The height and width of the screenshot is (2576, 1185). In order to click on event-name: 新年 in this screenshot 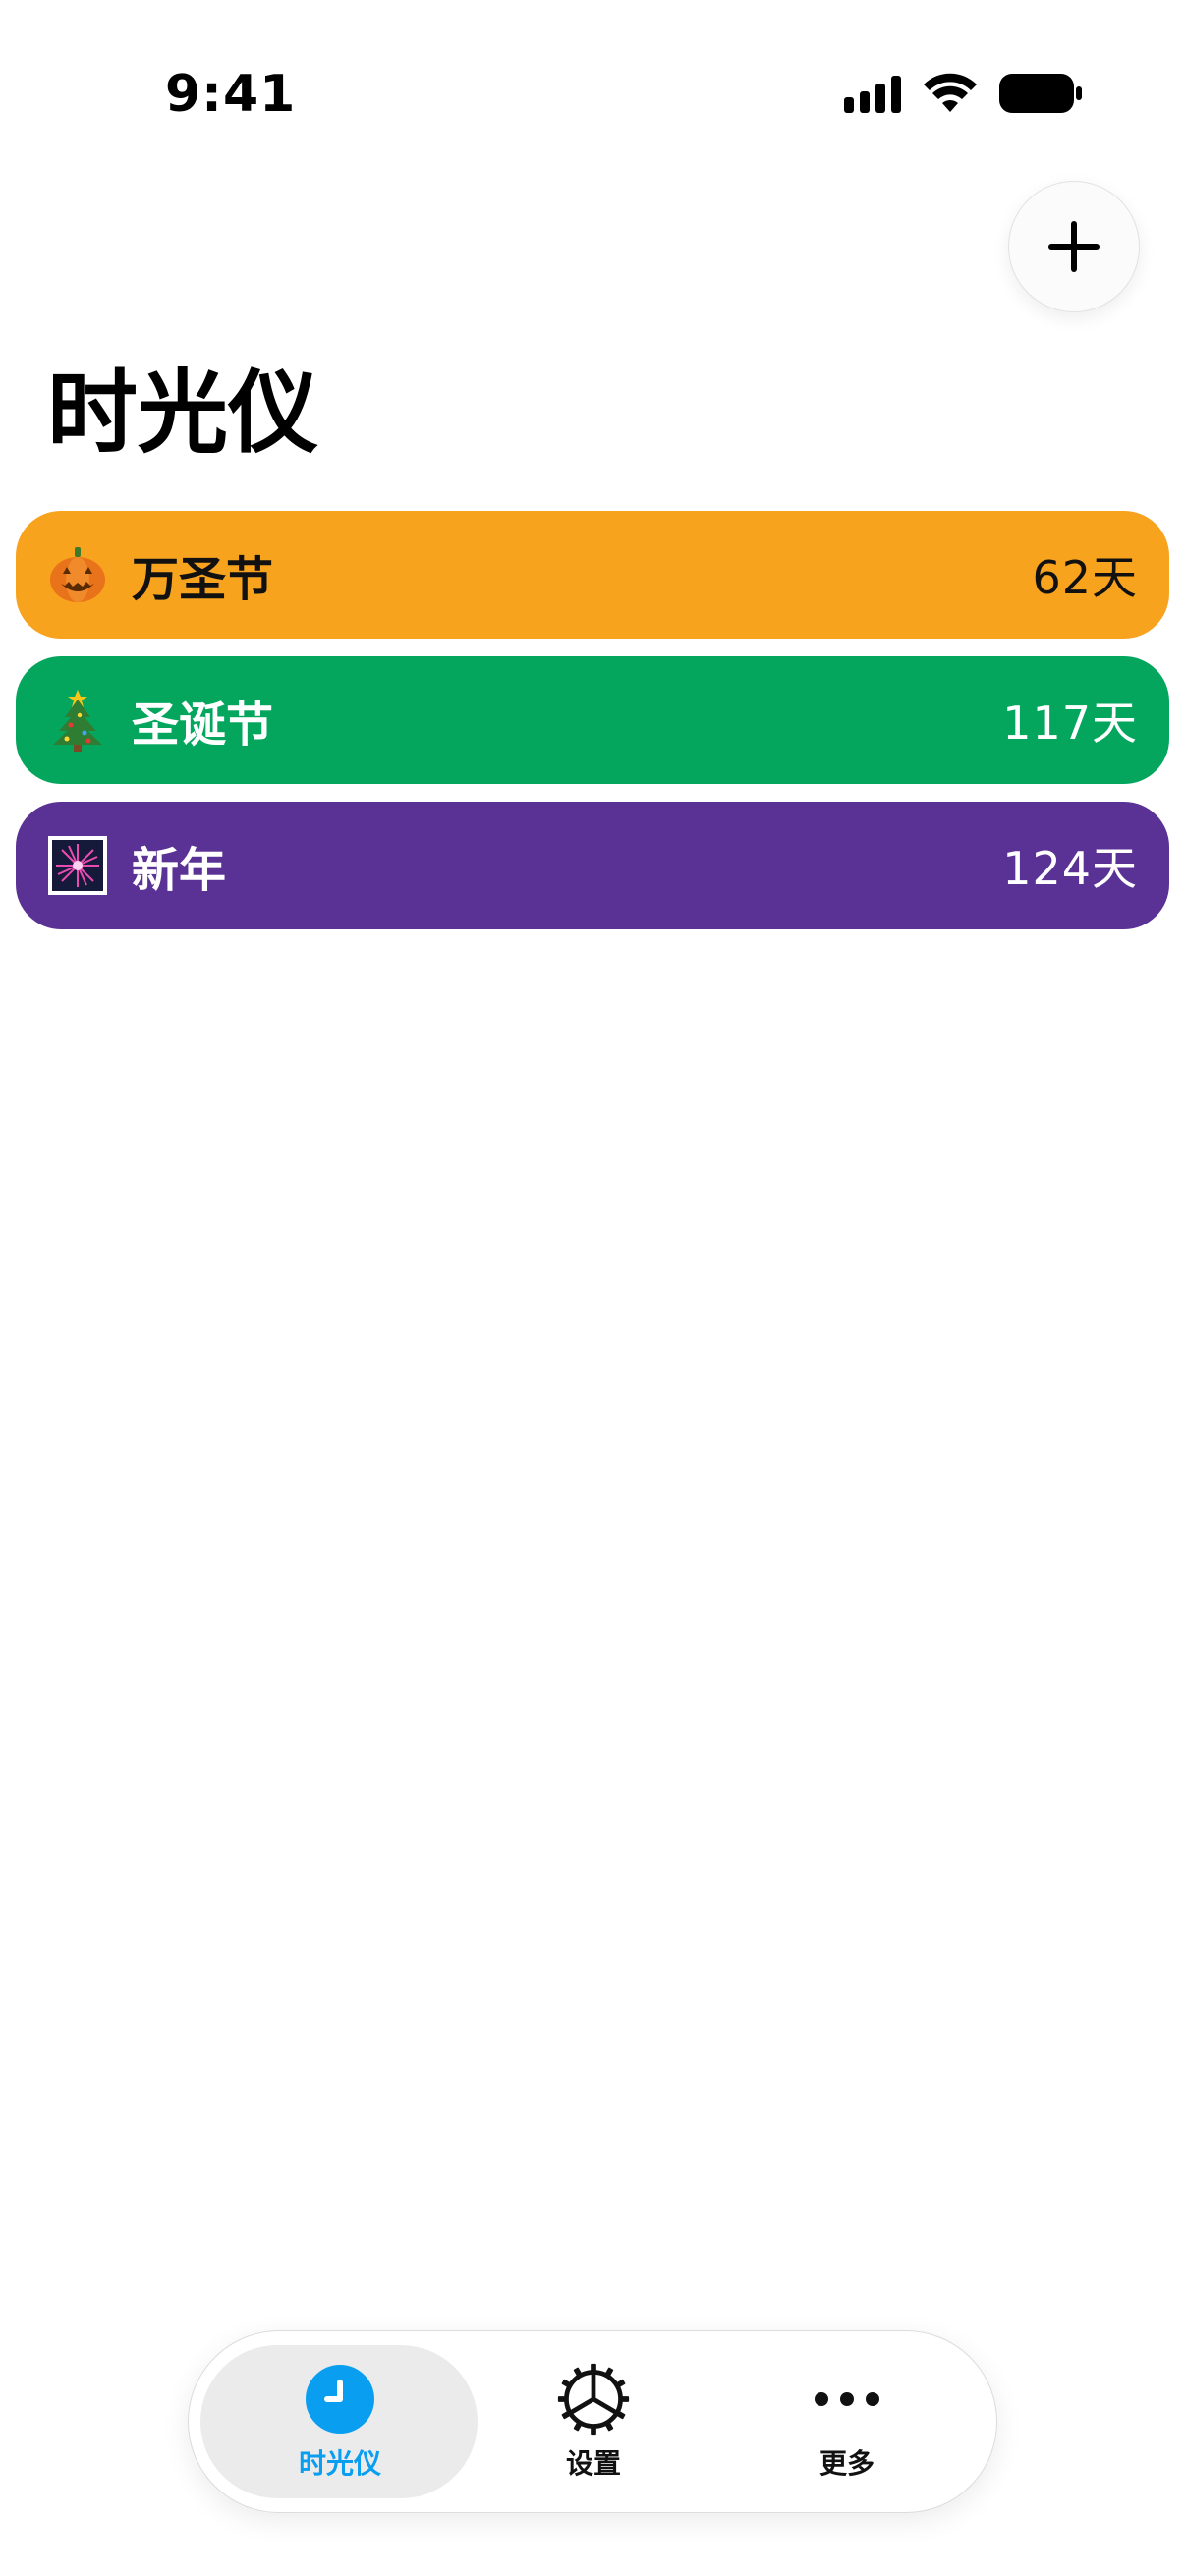, I will do `click(180, 870)`.